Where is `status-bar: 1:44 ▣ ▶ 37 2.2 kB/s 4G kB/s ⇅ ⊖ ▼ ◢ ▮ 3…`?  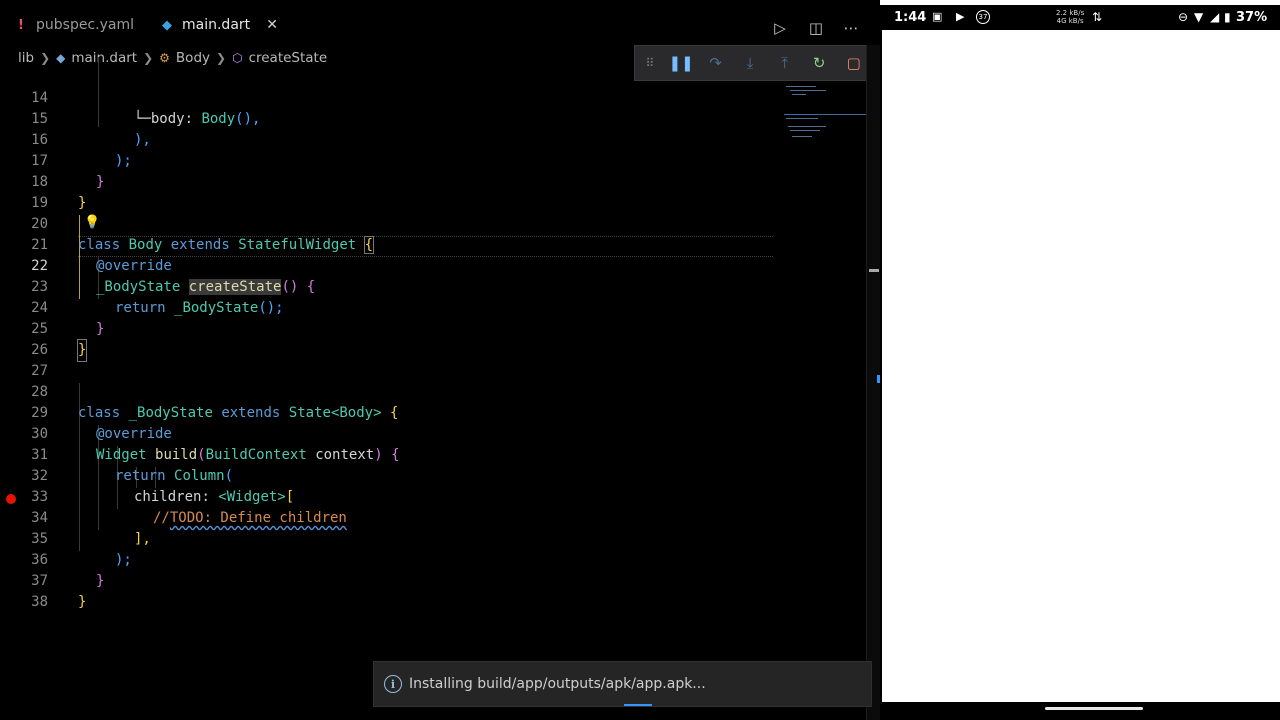
status-bar: 1:44 ▣ ▶ 37 2.2 kB/s 4G kB/s ⇅ ⊖ ▼ ◢ ▮ 3… is located at coordinates (1080, 17).